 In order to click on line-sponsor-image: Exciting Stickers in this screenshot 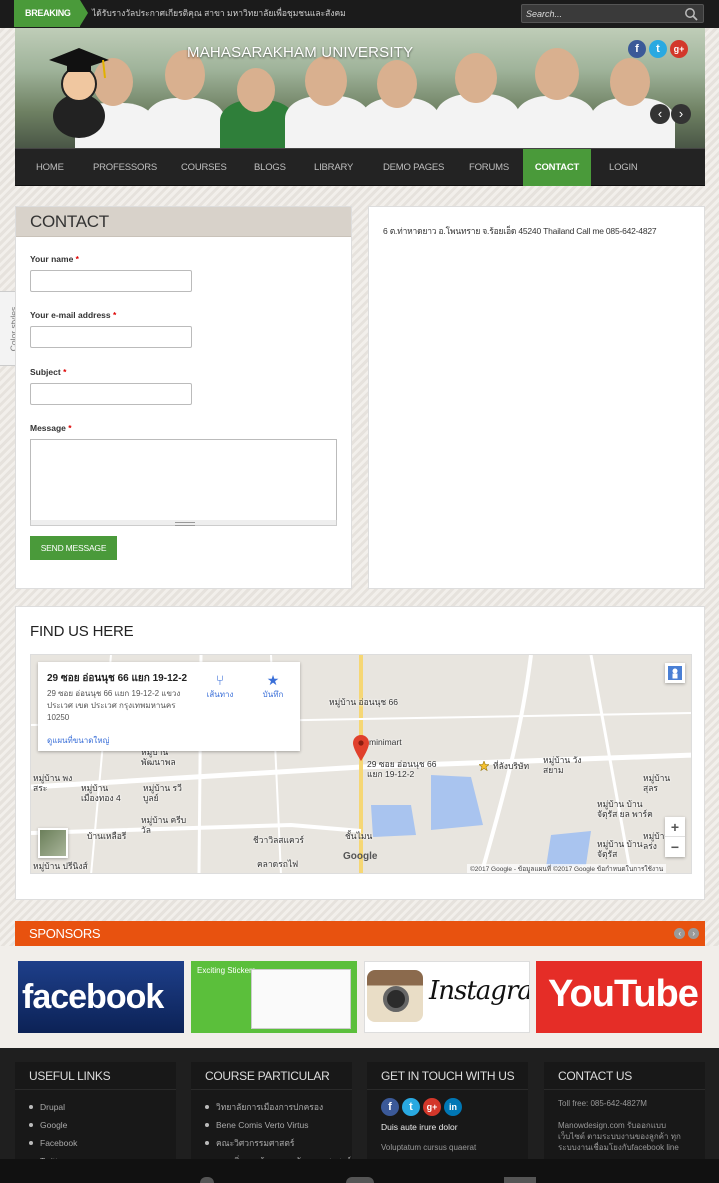, I will do `click(274, 997)`.